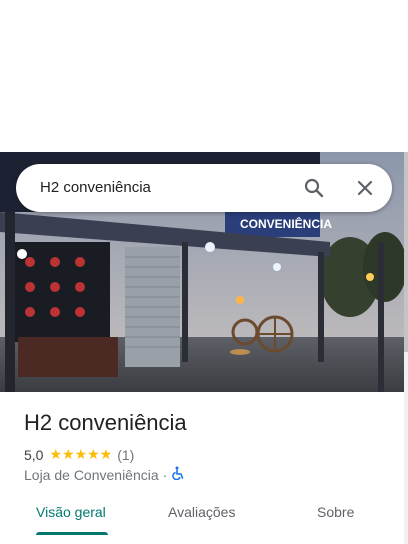 The height and width of the screenshot is (544, 408). What do you see at coordinates (314, 188) in the screenshot?
I see `search-icon` at bounding box center [314, 188].